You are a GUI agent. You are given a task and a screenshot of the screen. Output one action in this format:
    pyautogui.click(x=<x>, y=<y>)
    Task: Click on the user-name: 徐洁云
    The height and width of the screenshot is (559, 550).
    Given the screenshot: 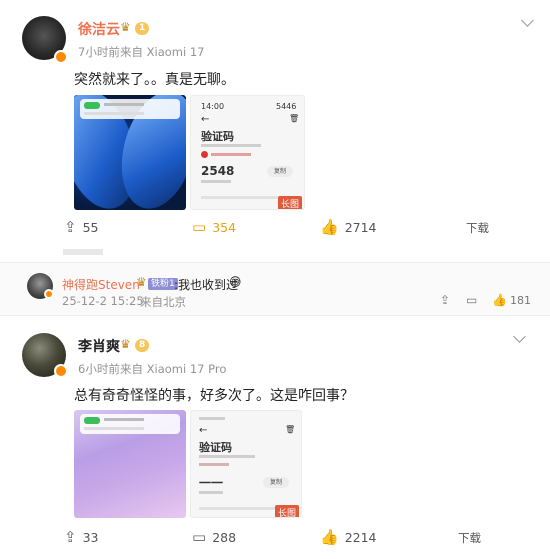 What is the action you would take?
    pyautogui.click(x=99, y=29)
    